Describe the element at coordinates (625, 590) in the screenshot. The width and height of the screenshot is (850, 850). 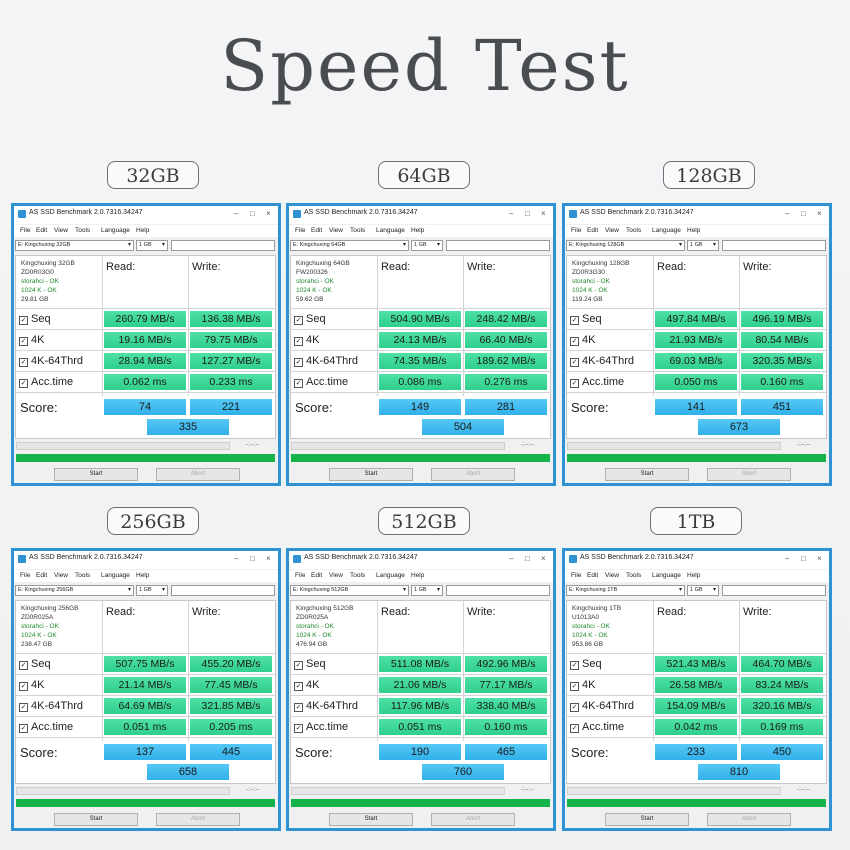
I see `drive-select: E: Kingchuxing 1TB ▾` at that location.